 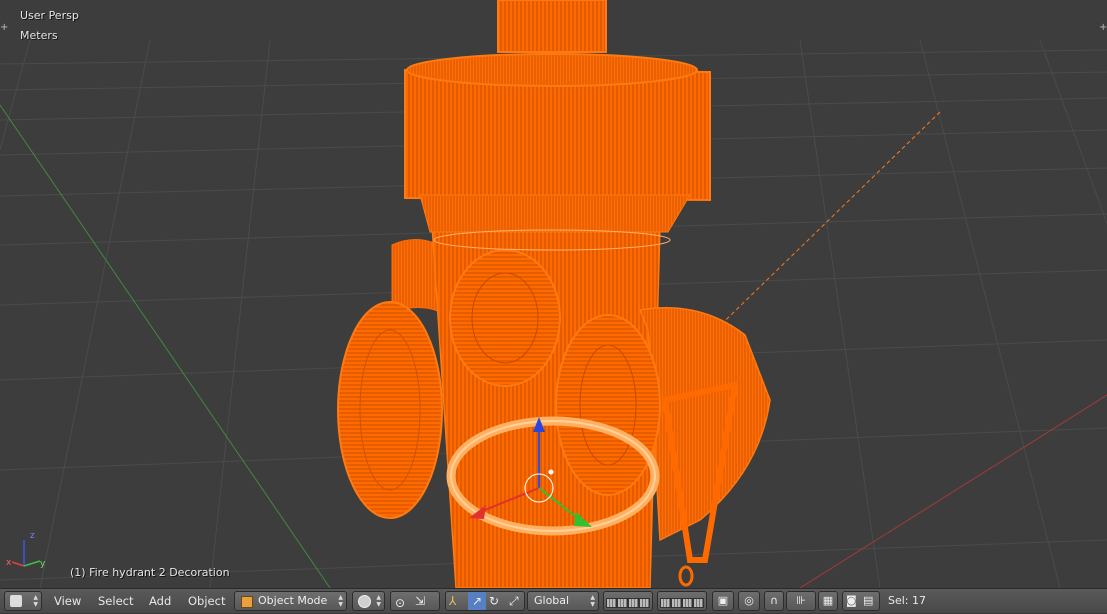 I want to click on toolshelf-toggle-icon: +, so click(x=4, y=28).